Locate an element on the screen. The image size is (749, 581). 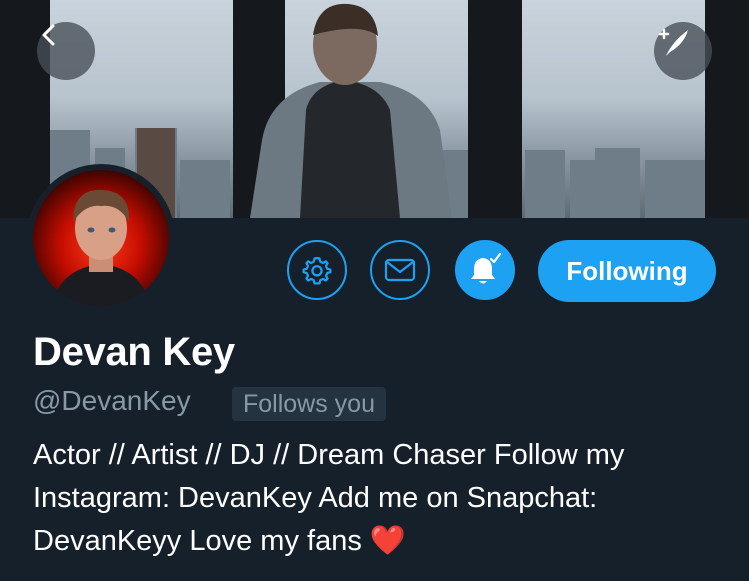
user-handle: @DevanKey is located at coordinates (112, 401).